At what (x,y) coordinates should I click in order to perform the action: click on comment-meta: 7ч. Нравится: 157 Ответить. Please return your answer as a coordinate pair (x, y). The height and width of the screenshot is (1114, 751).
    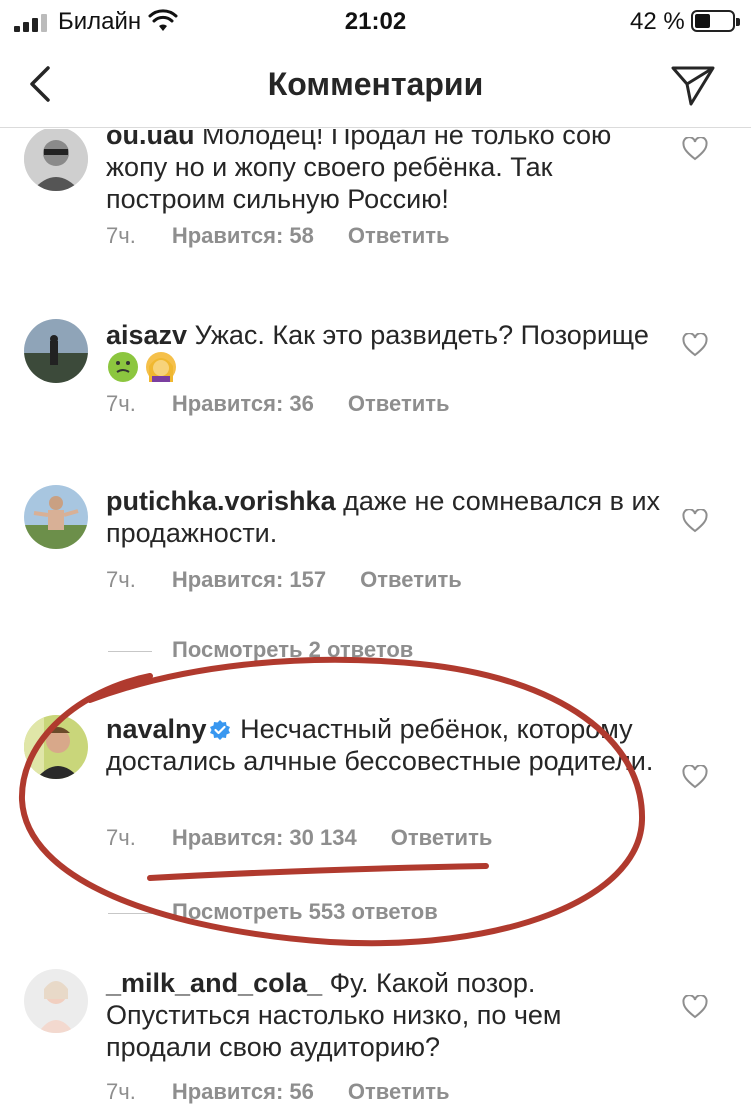
    Looking at the image, I should click on (284, 580).